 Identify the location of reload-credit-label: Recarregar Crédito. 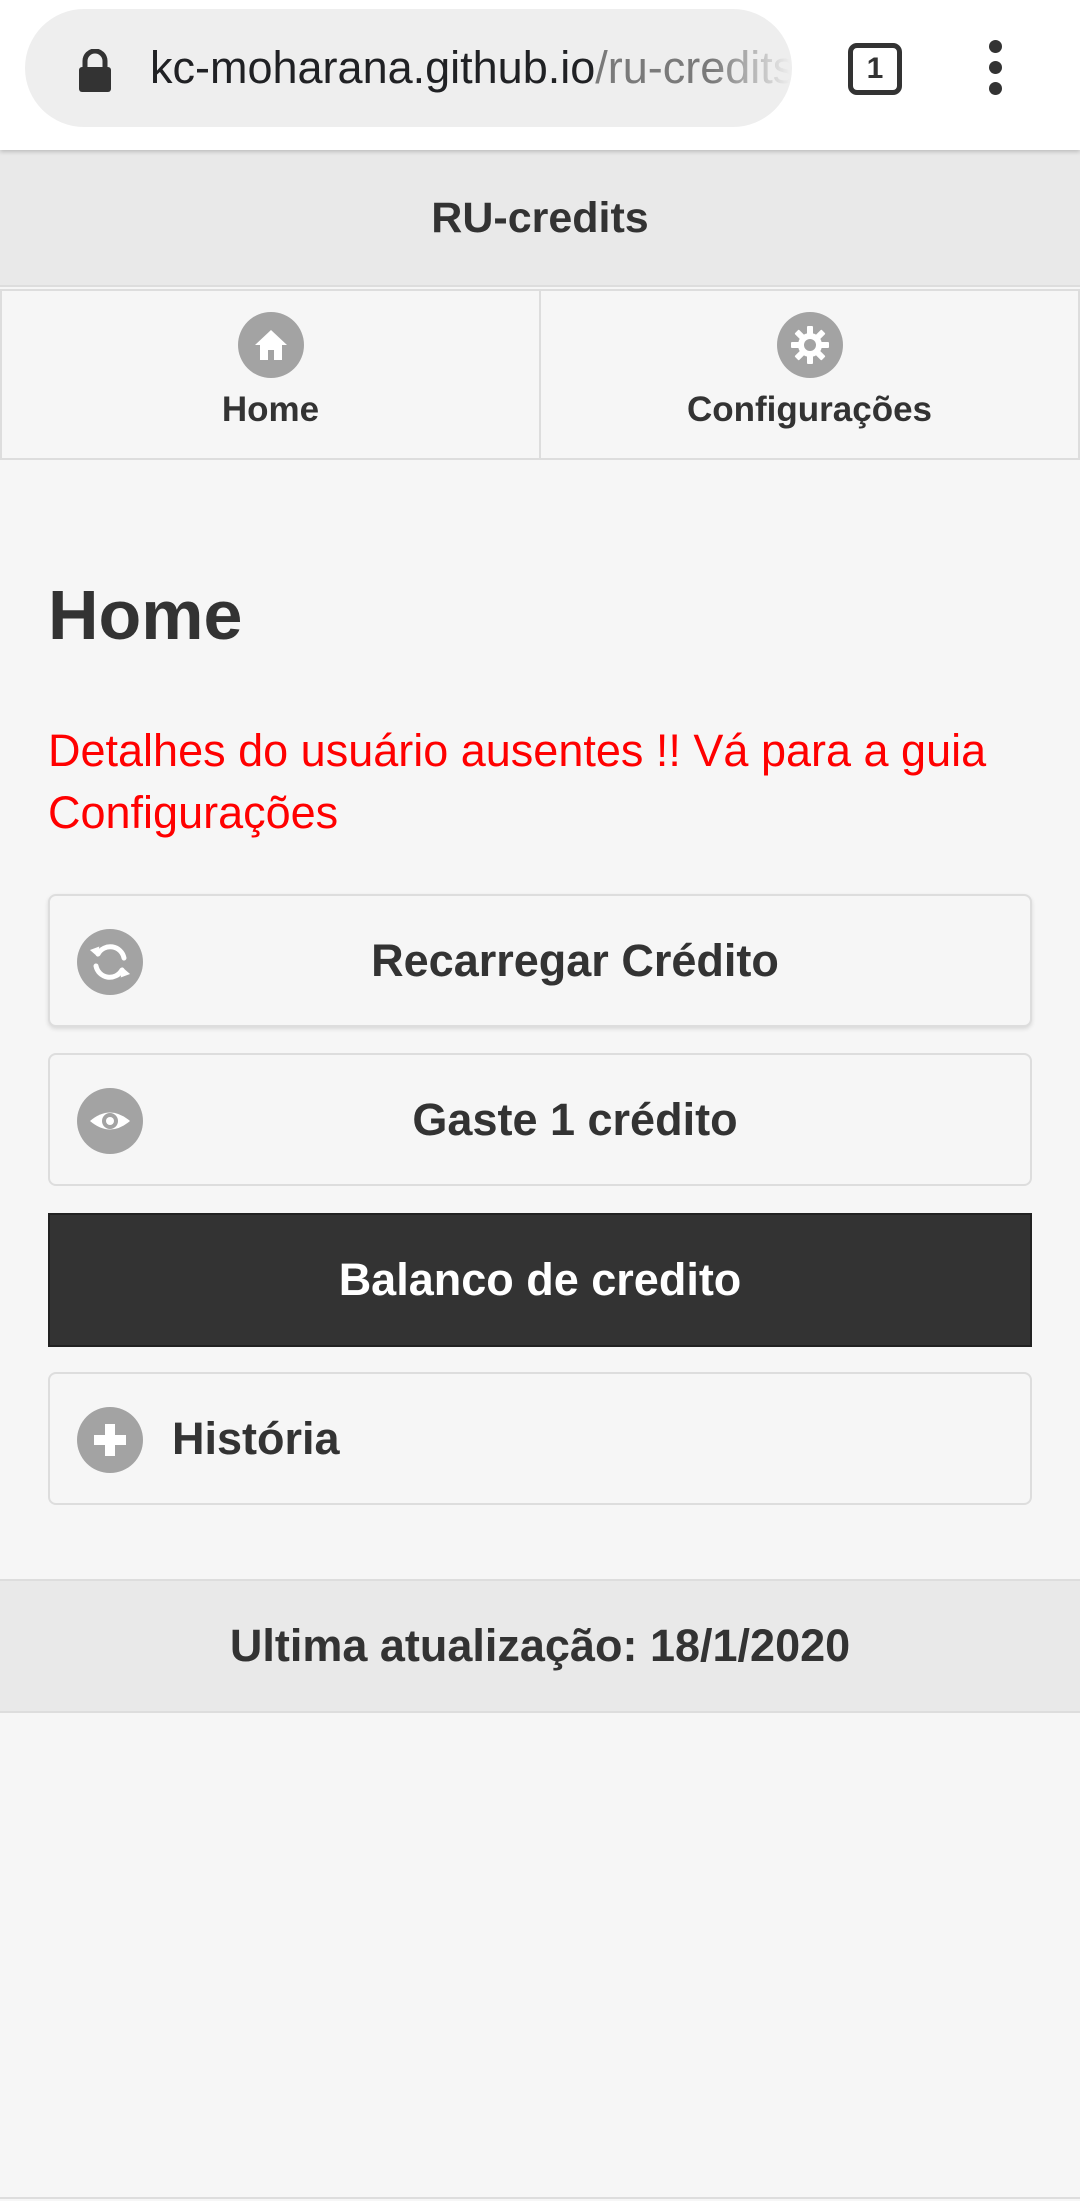
(575, 960).